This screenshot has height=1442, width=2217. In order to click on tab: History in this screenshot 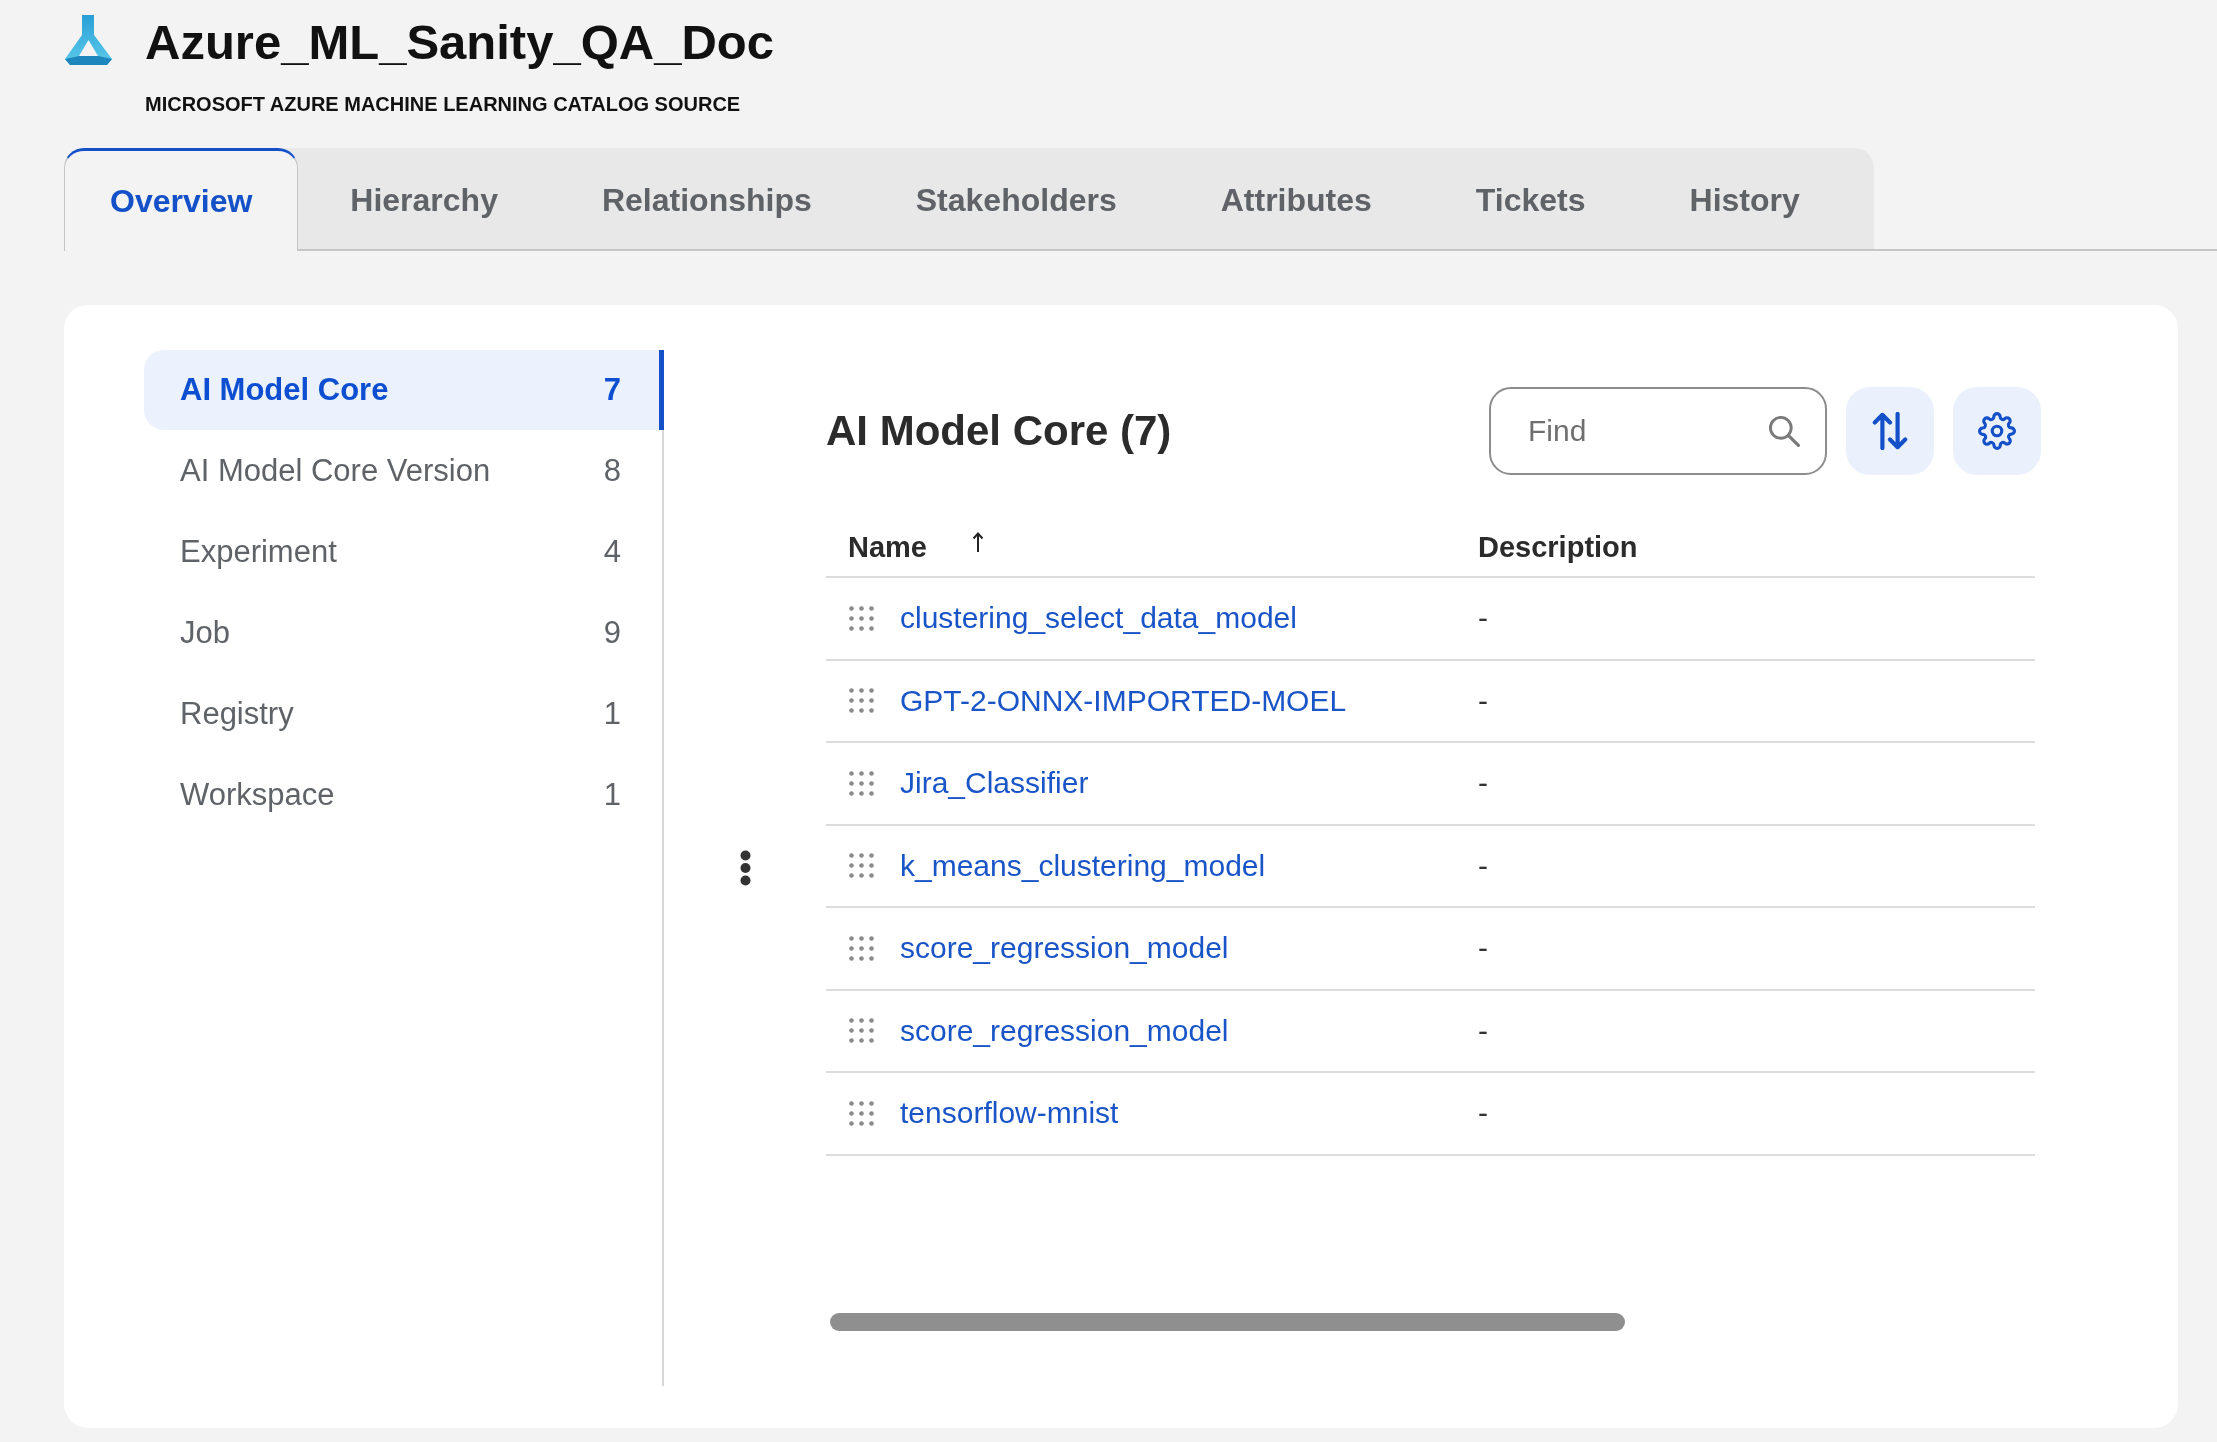, I will do `click(1744, 198)`.